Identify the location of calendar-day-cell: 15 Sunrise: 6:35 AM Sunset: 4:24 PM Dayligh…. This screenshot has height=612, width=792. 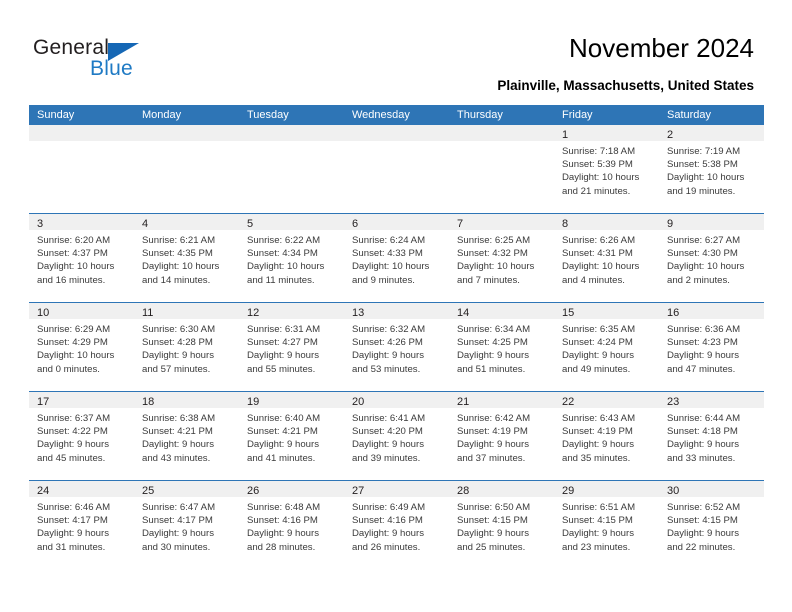
(606, 347).